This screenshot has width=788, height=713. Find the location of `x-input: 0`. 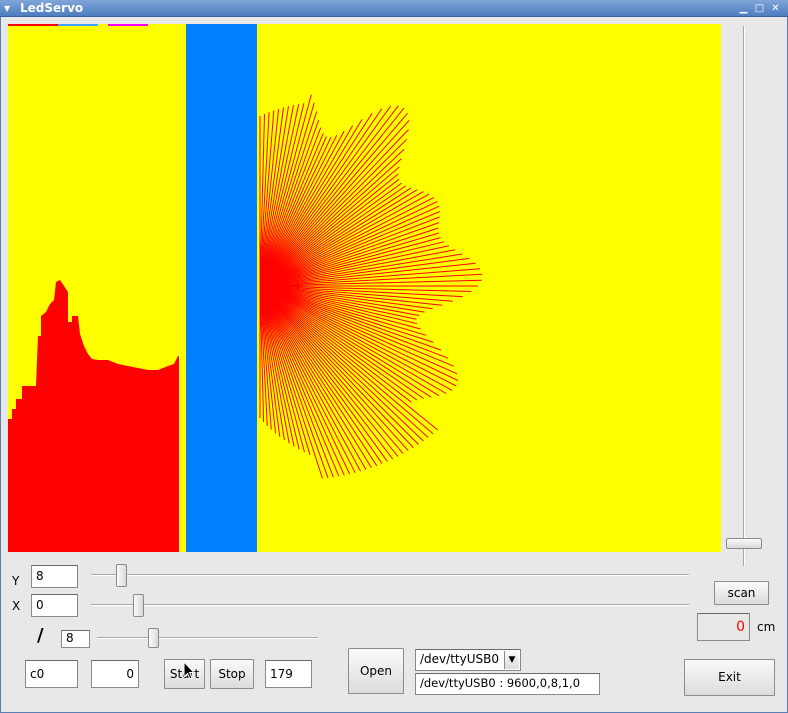

x-input: 0 is located at coordinates (54, 605).